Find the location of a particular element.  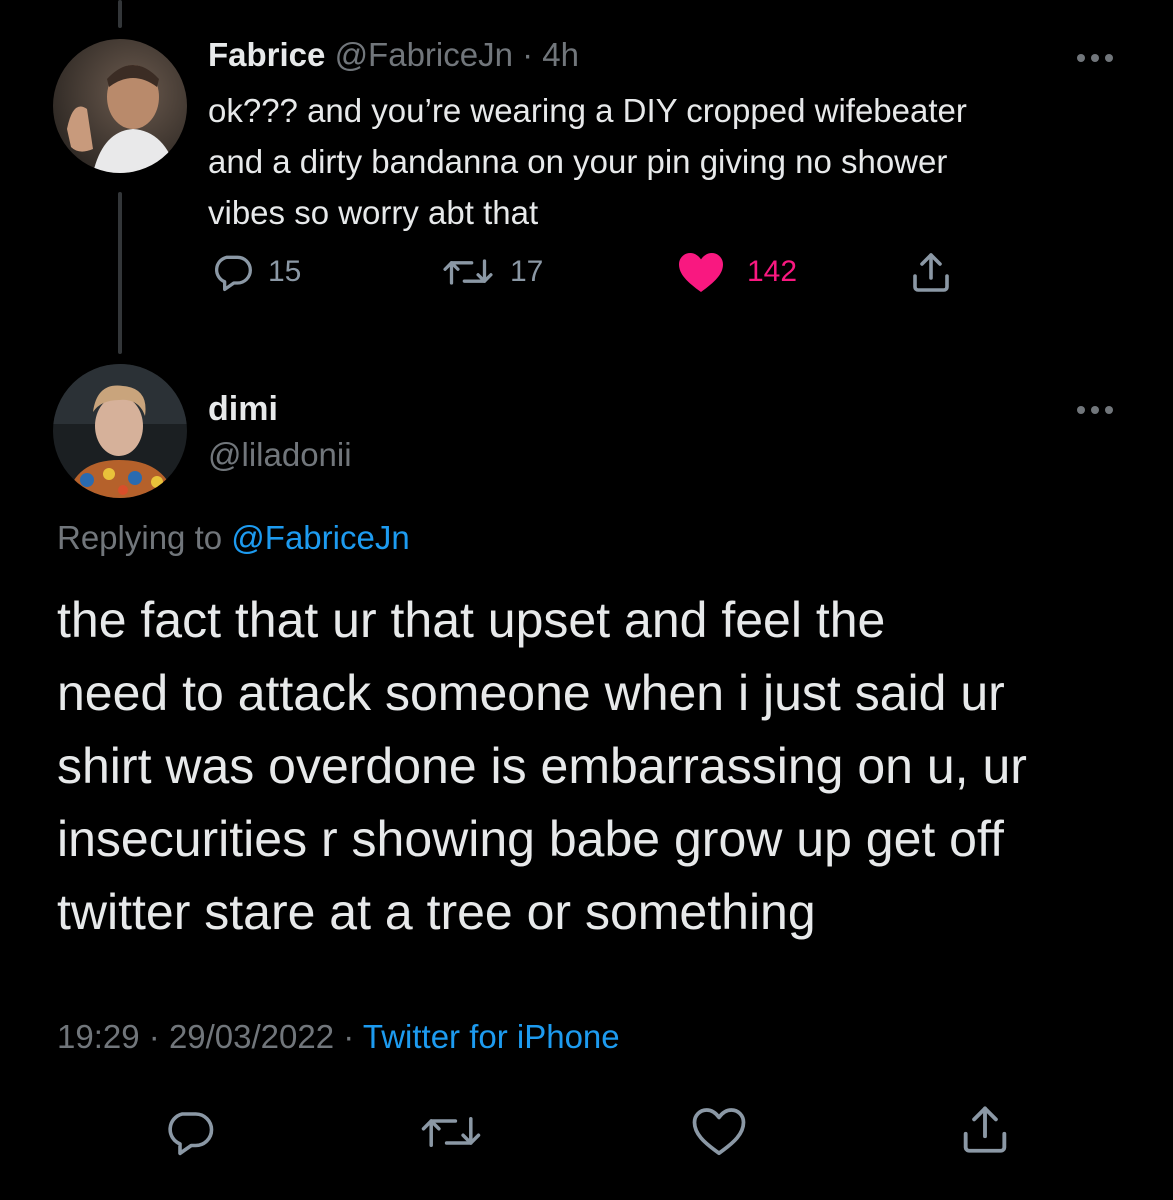

main-more-button is located at coordinates (1095, 410).